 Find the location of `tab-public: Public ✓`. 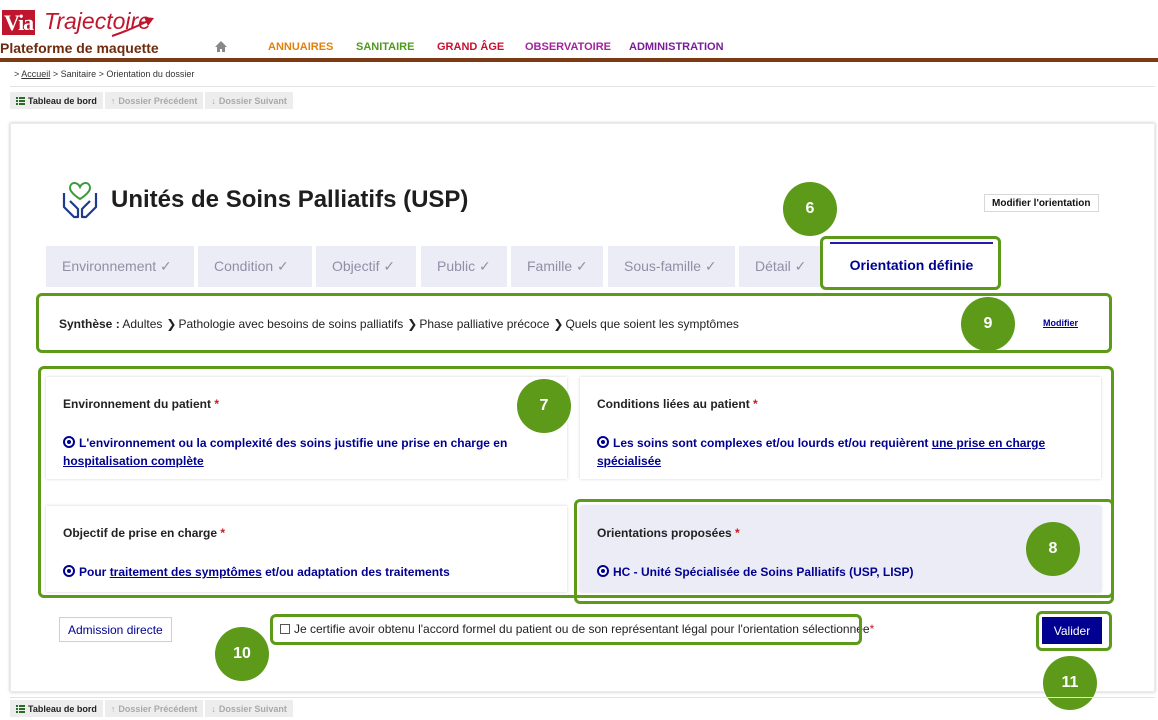

tab-public: Public ✓ is located at coordinates (464, 266).